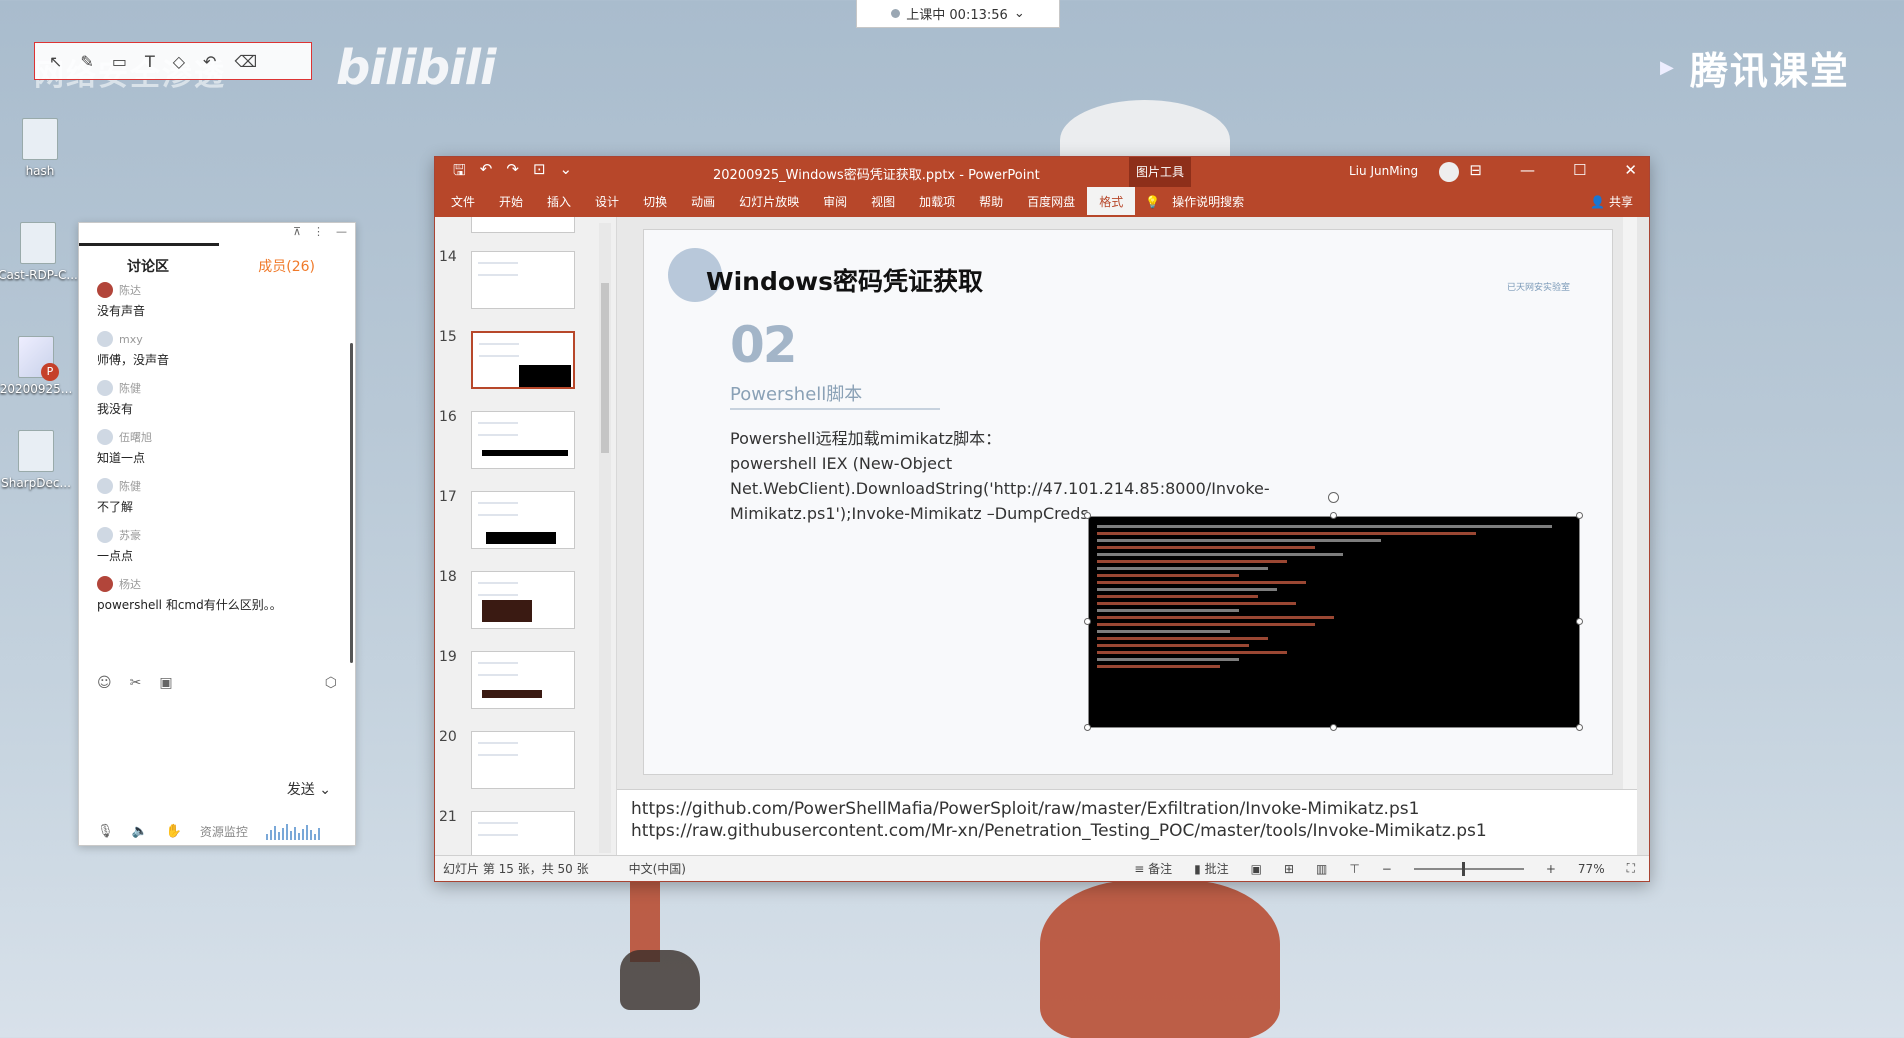 The image size is (1904, 1038). What do you see at coordinates (179, 61) in the screenshot?
I see `eraser-icon: ◇` at bounding box center [179, 61].